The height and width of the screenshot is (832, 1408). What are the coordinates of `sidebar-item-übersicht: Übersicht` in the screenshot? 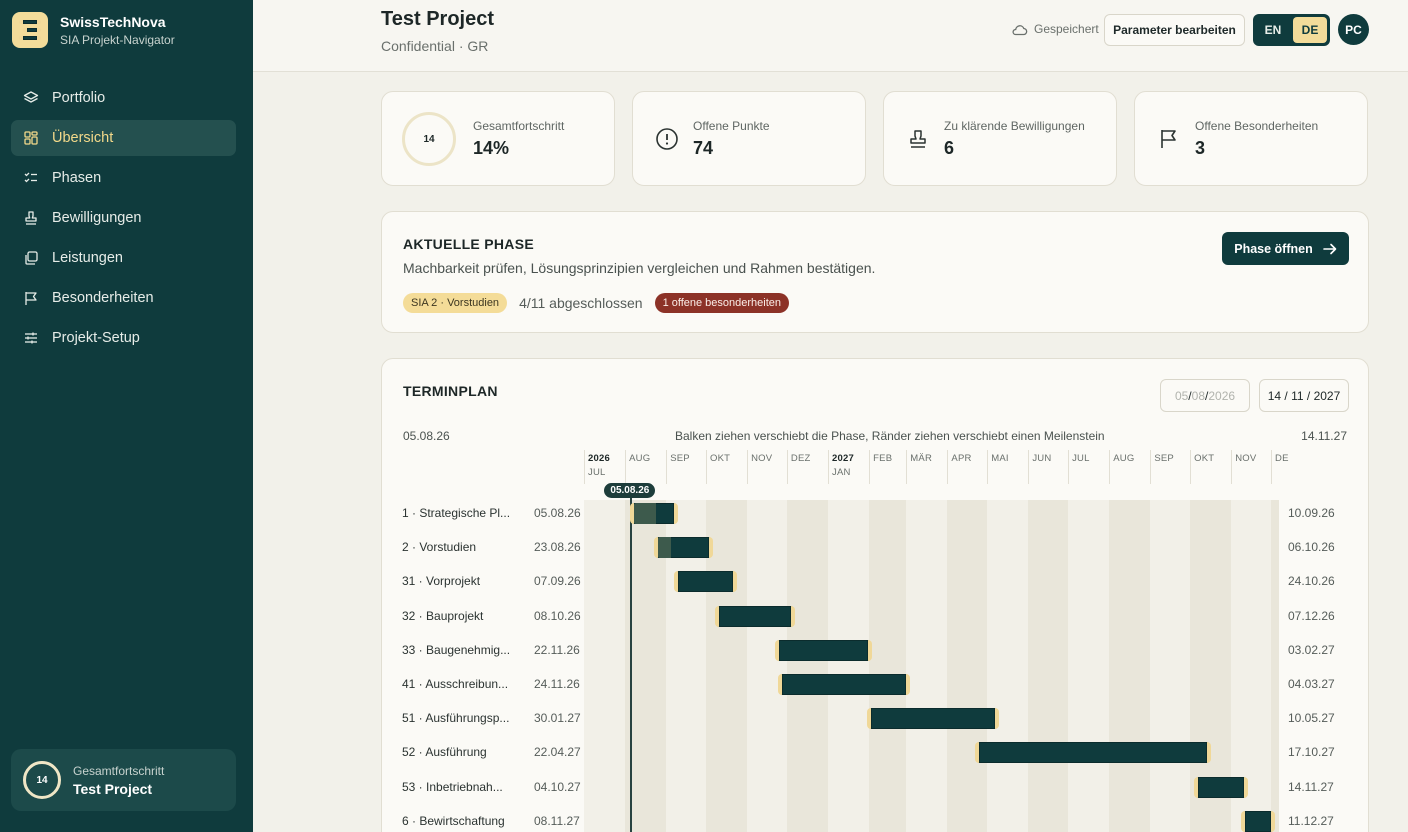 It's located at (123, 138).